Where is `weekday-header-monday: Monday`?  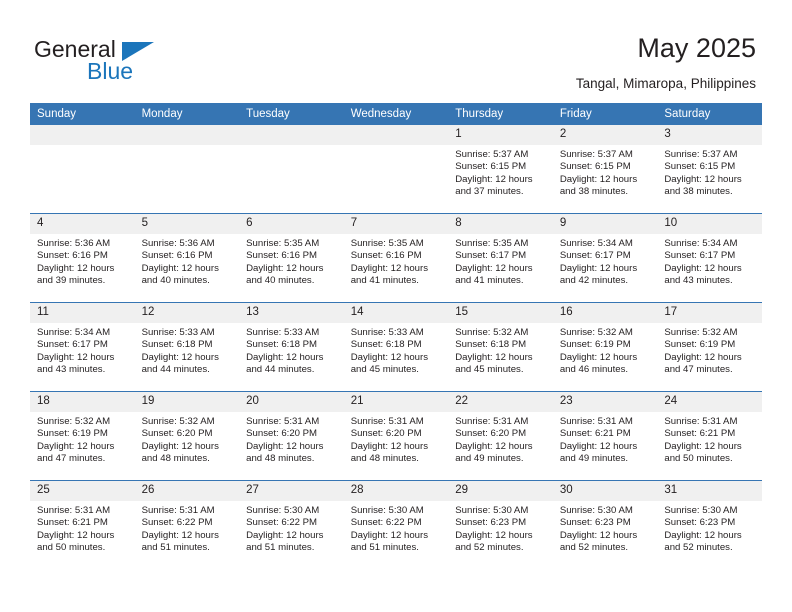
weekday-header-monday: Monday is located at coordinates (187, 114).